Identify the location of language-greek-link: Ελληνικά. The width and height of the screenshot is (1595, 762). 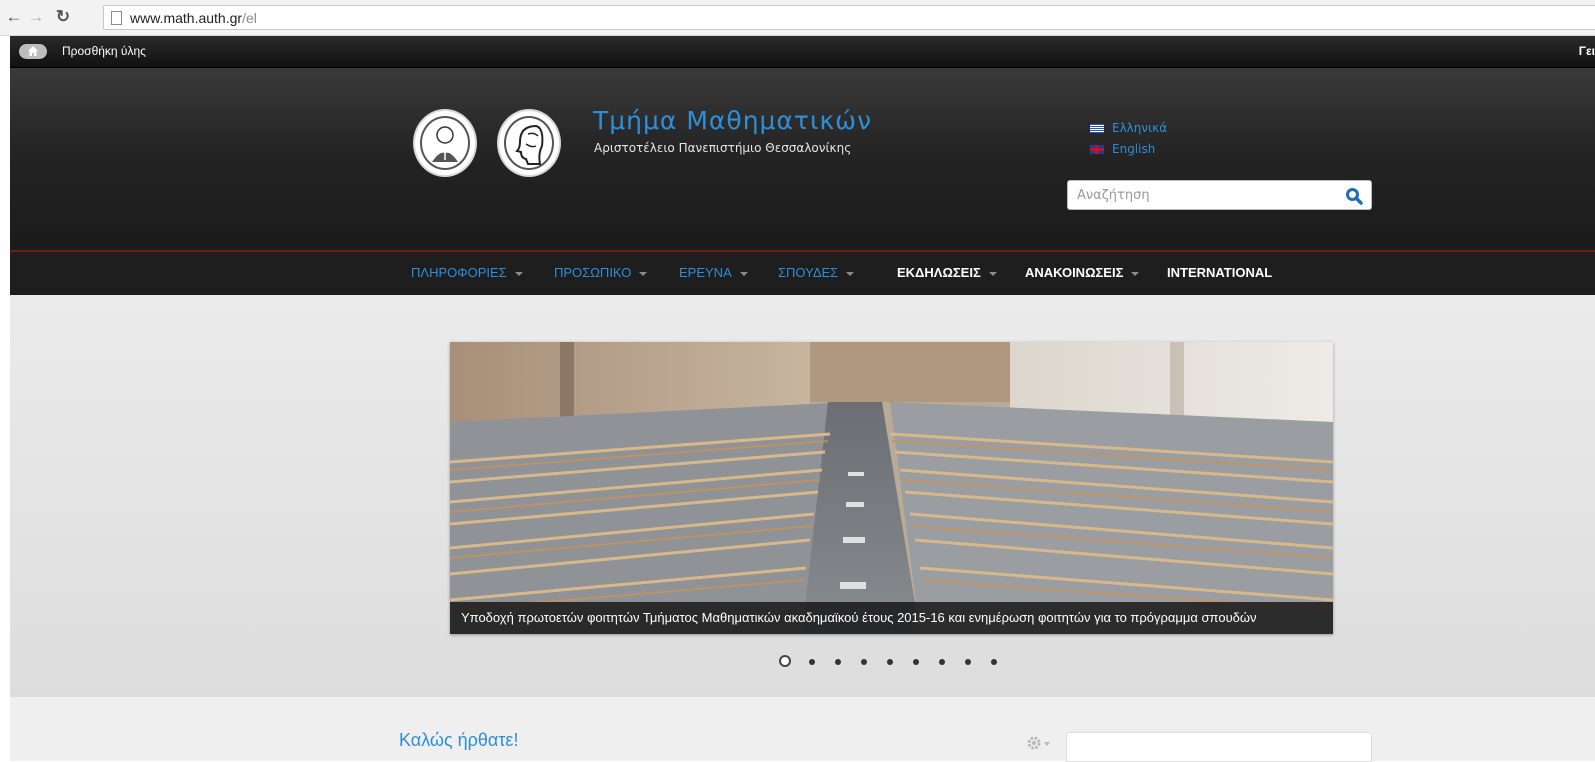
(1128, 128).